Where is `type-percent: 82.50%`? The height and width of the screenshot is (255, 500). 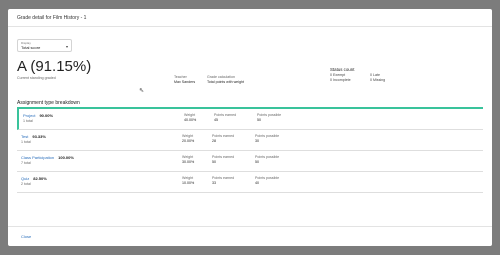
type-percent: 82.50% is located at coordinates (40, 178).